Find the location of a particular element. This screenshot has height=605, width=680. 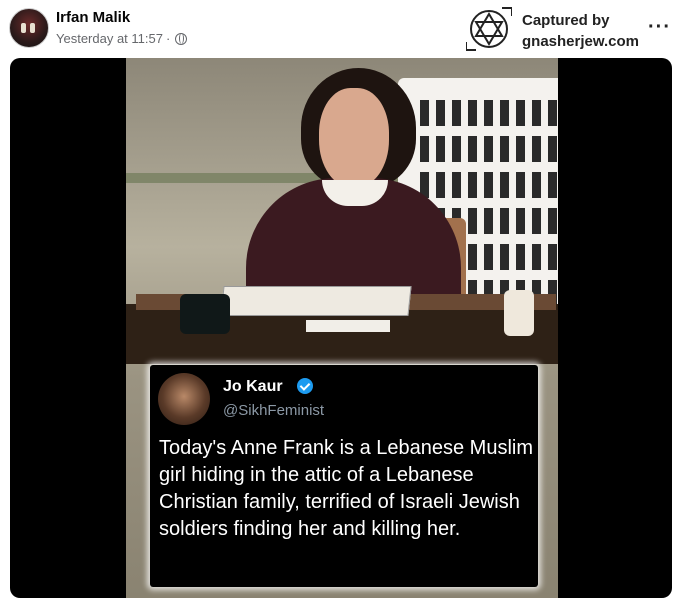

watermark: Captured by gnasherjew.com is located at coordinates (556, 29).